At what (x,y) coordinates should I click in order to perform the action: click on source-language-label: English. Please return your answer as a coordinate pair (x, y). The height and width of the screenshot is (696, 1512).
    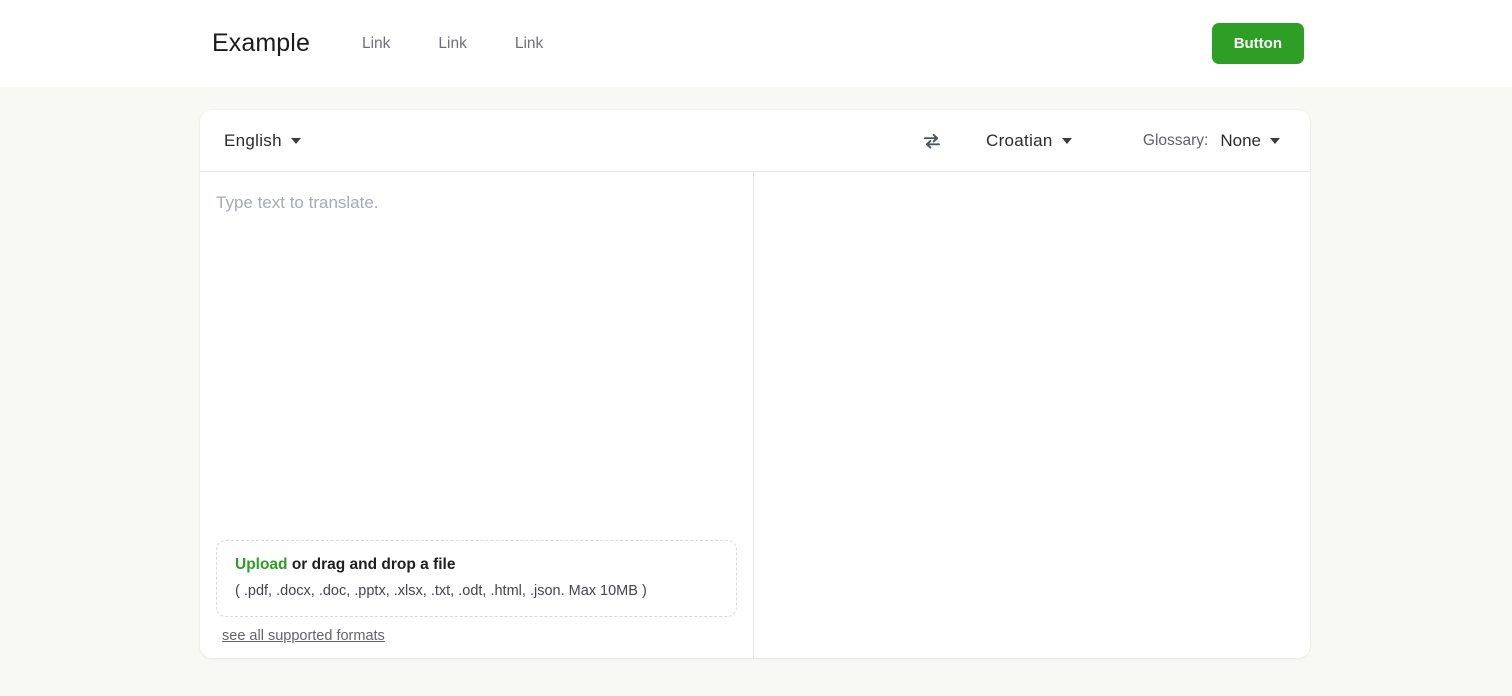
    Looking at the image, I should click on (253, 140).